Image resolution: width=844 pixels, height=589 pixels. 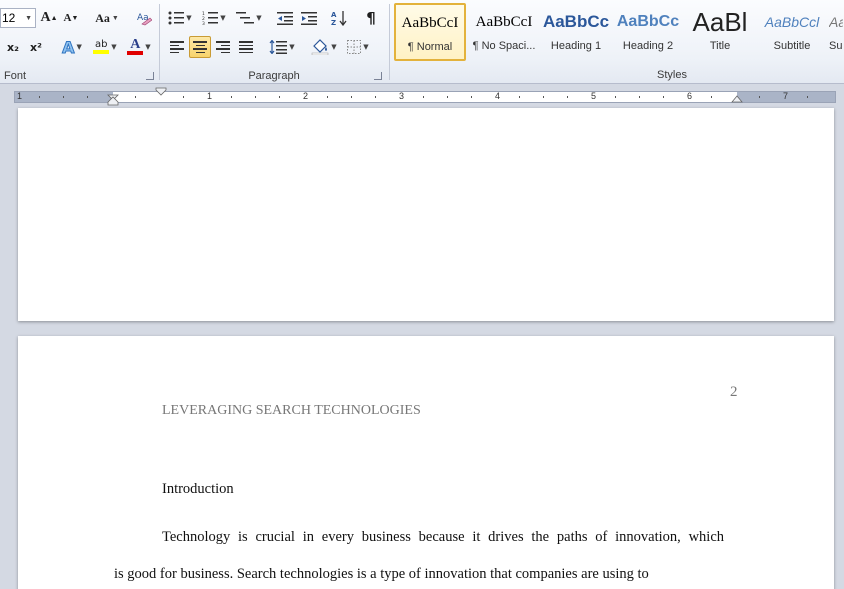 What do you see at coordinates (334, 15) in the screenshot?
I see `svg-text: A` at bounding box center [334, 15].